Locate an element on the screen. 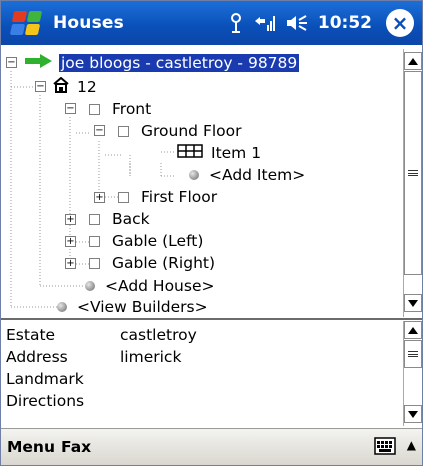  tree-node-ground-floor: Ground Floor is located at coordinates (181, 131).